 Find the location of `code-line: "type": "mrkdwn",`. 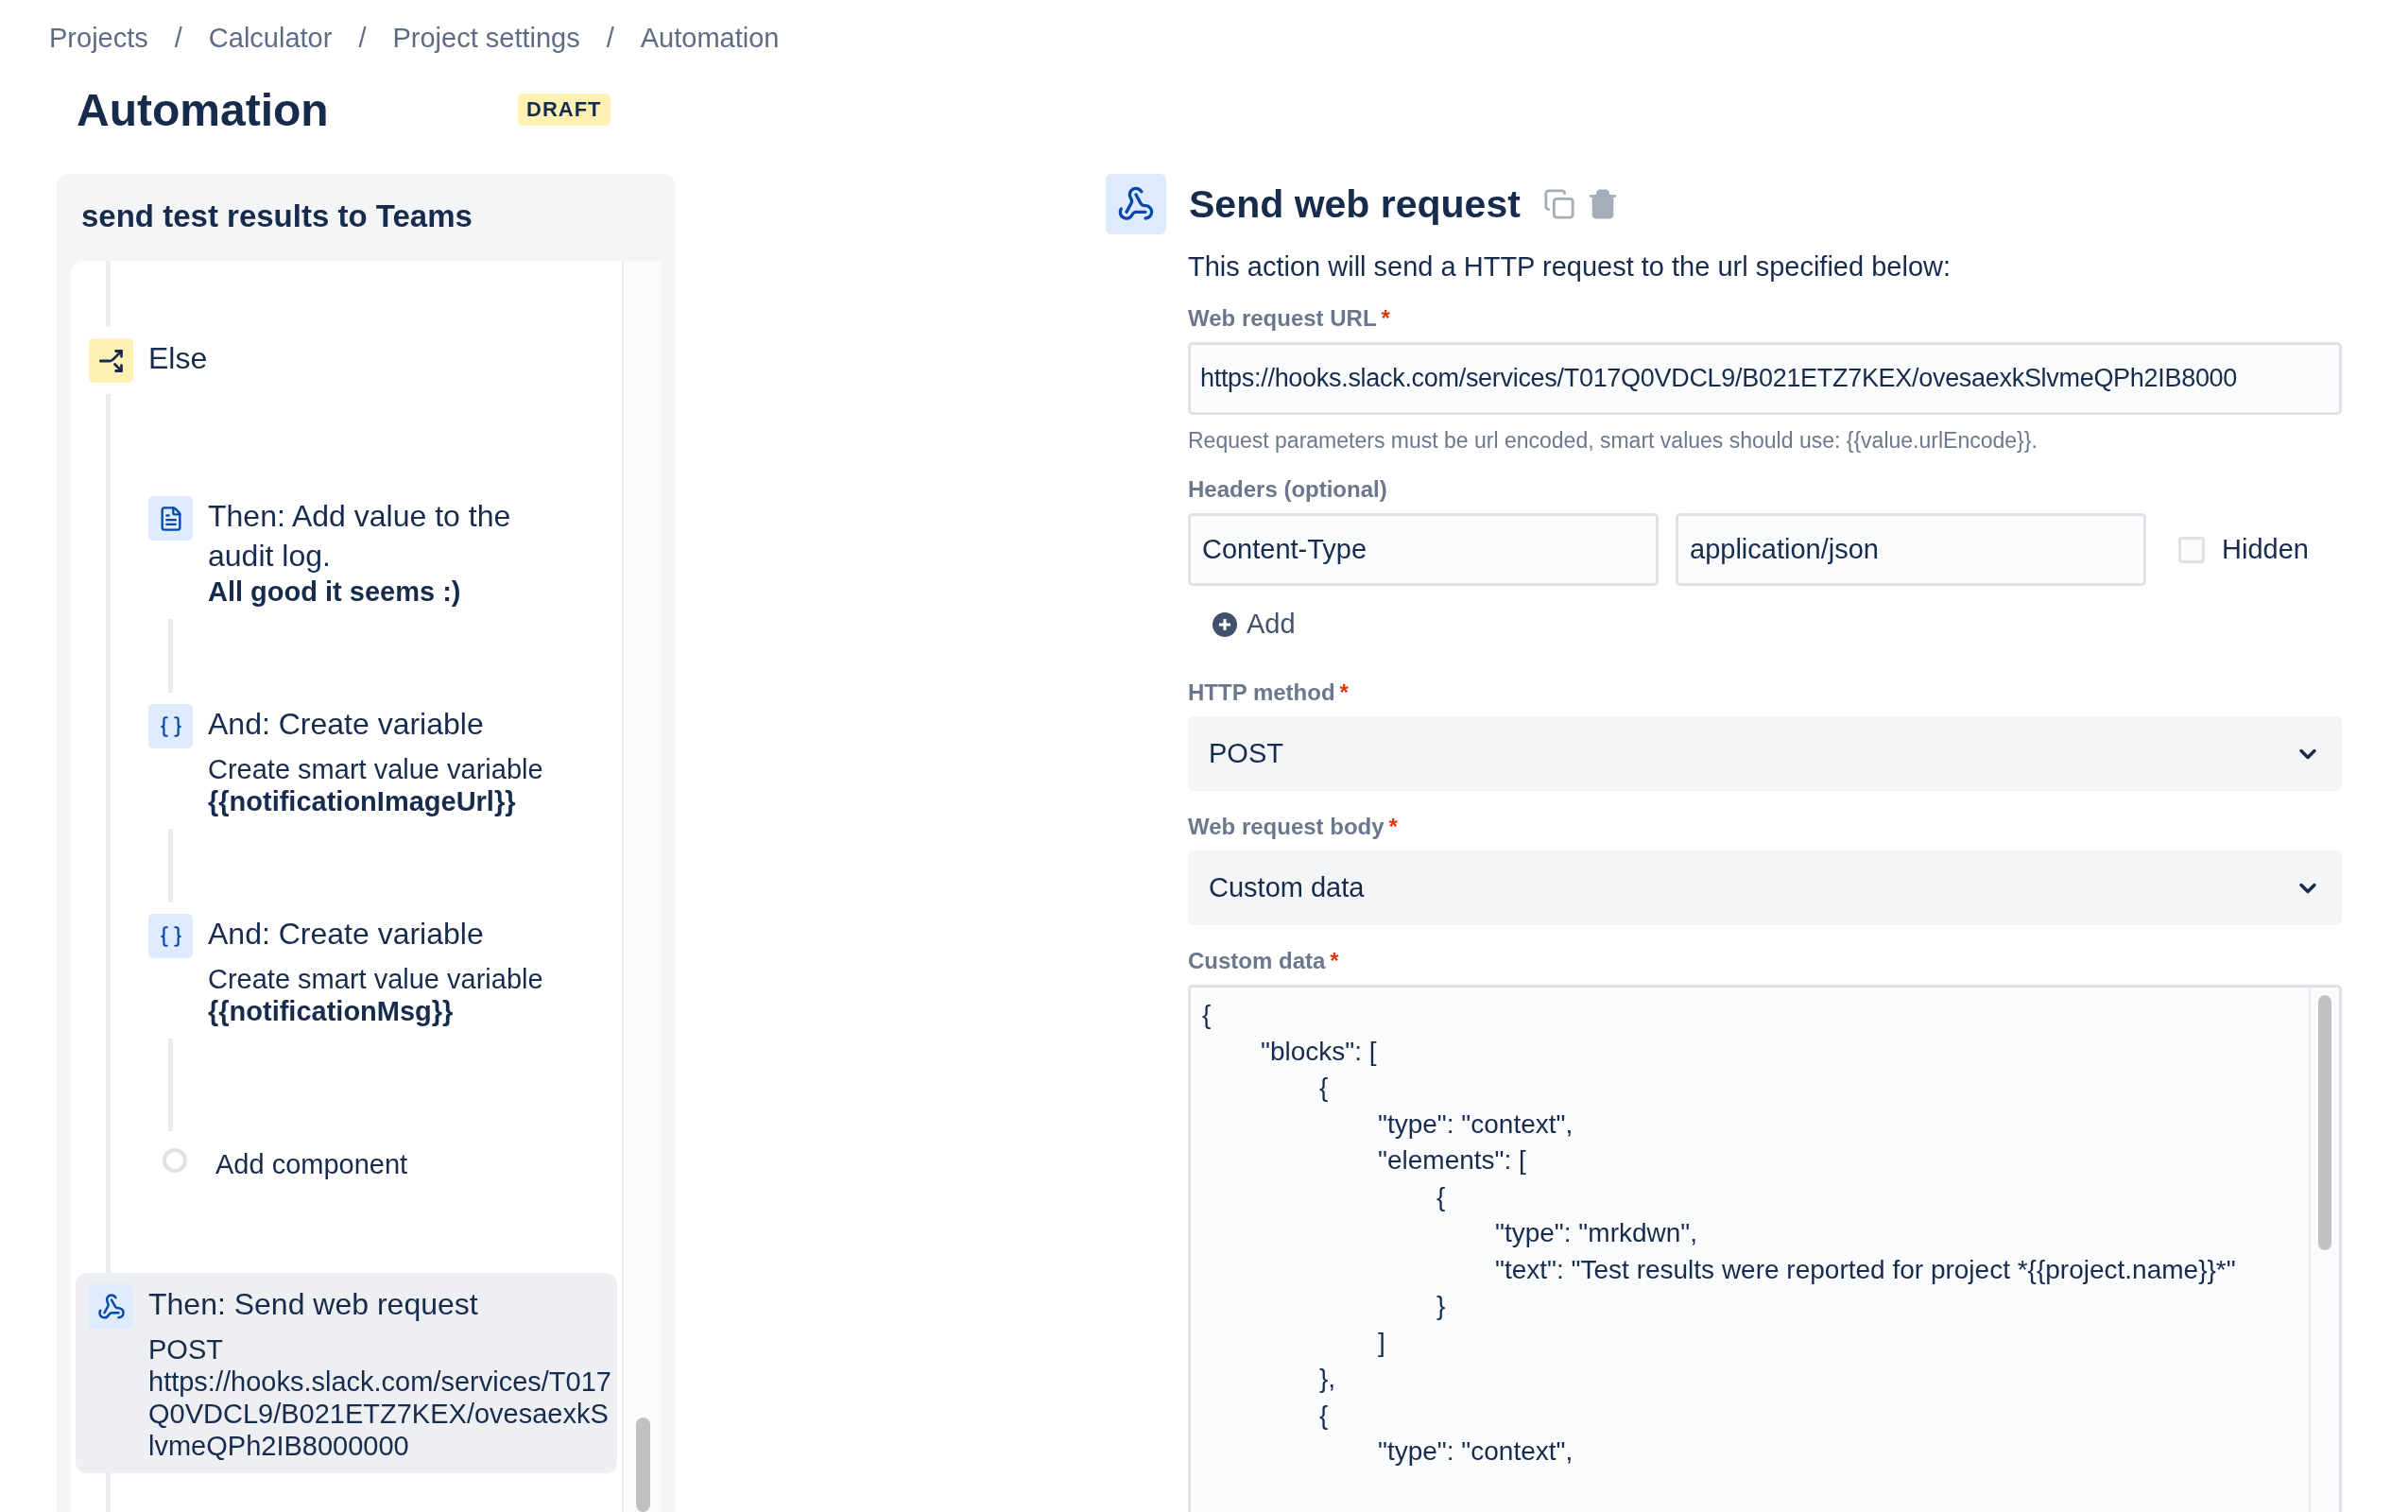

code-line: "type": "mrkdwn", is located at coordinates (1597, 1233).